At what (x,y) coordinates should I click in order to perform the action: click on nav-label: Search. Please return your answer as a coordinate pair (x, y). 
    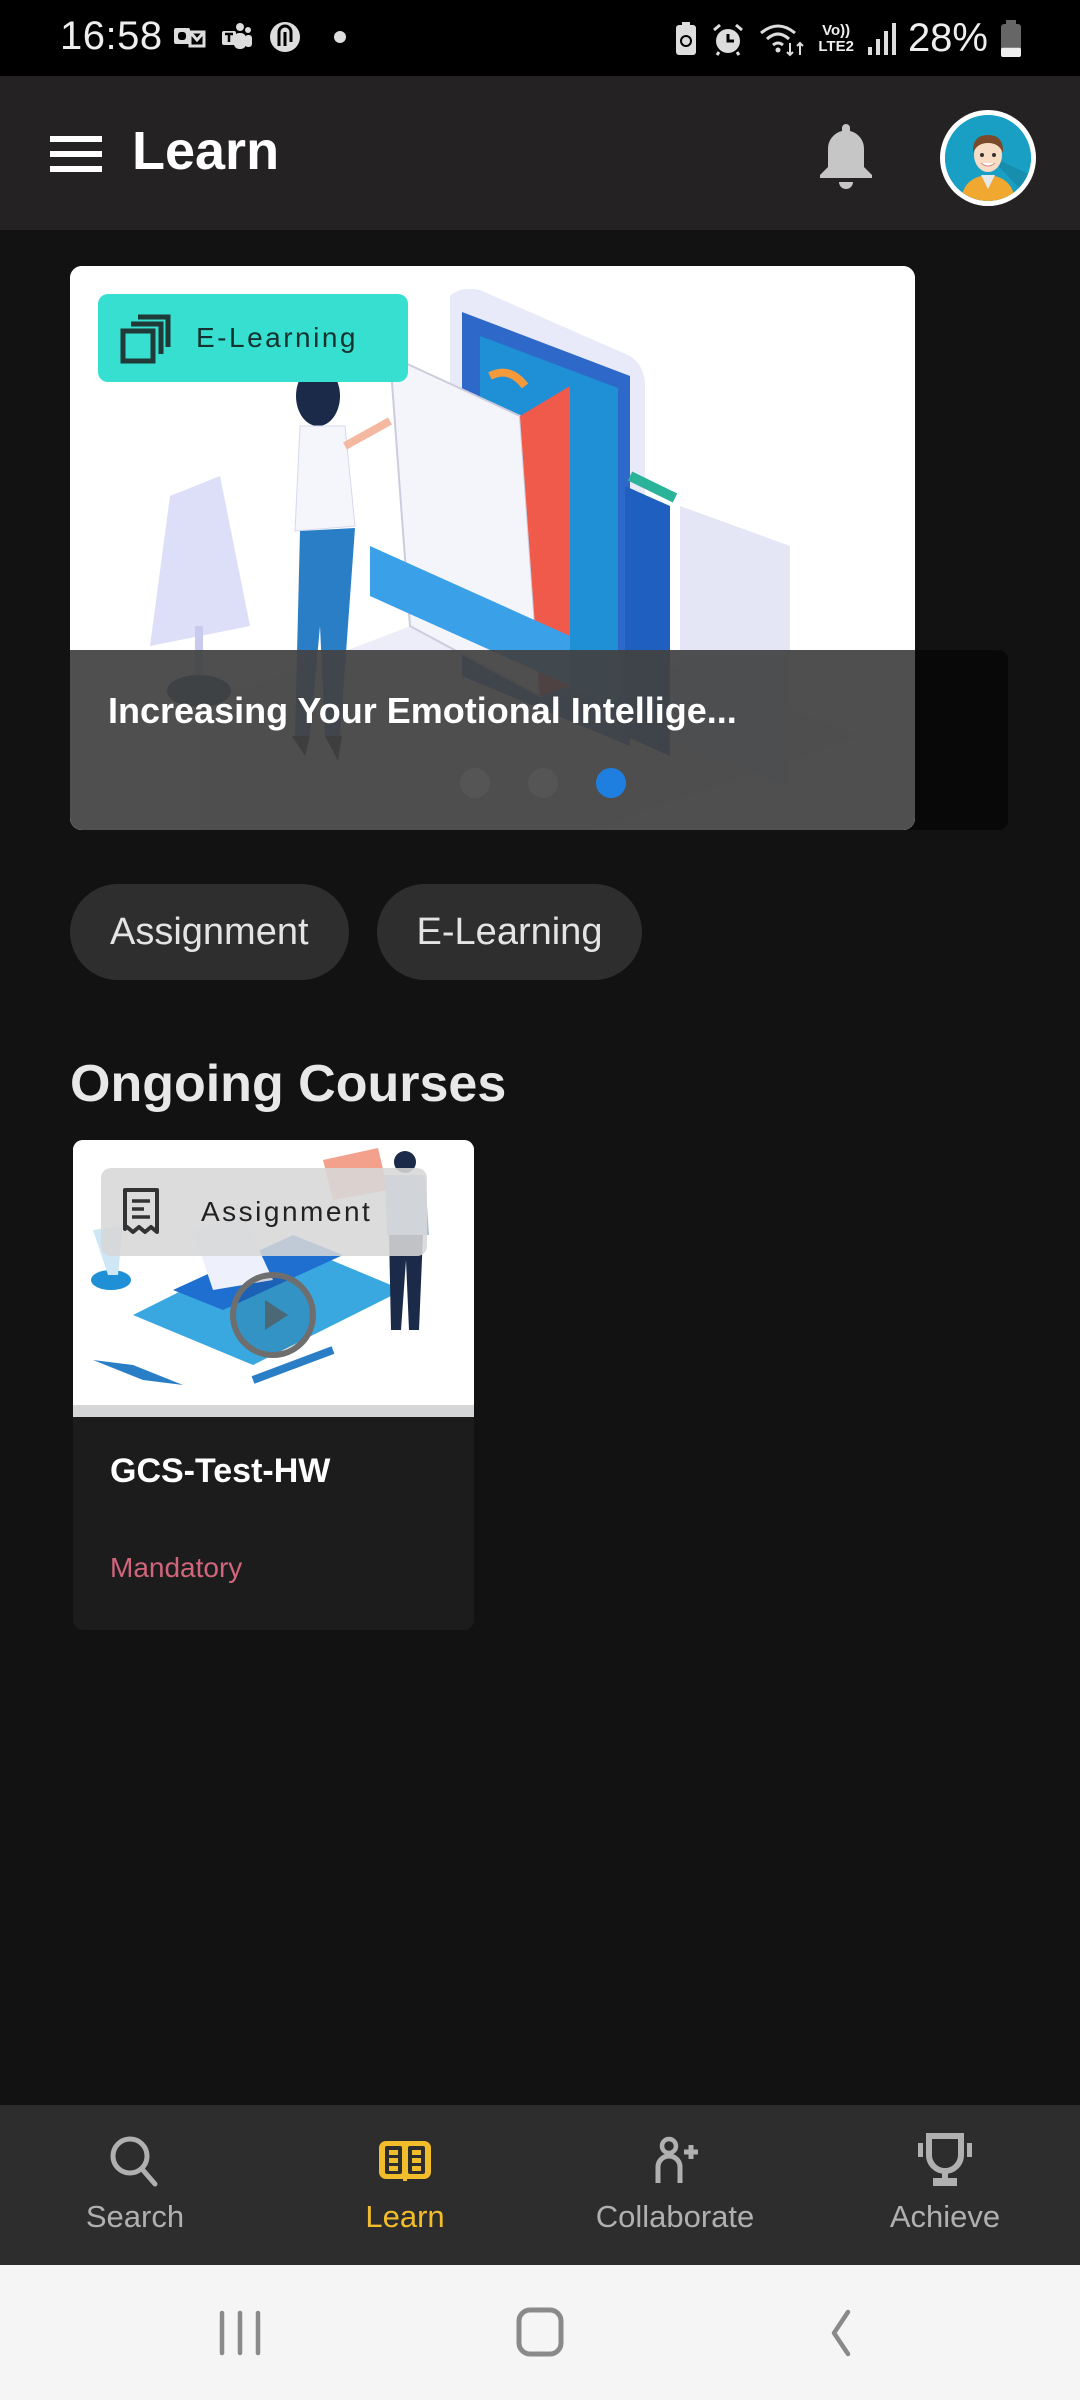
    Looking at the image, I should click on (135, 2216).